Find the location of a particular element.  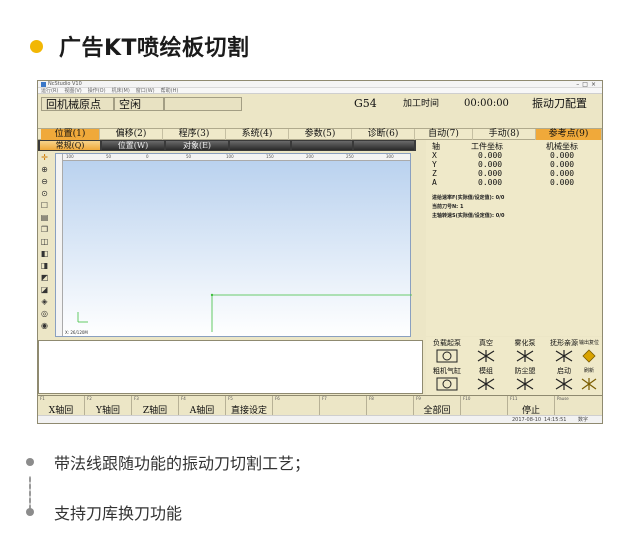

tab-parameters: 参数(5) is located at coordinates (320, 134).